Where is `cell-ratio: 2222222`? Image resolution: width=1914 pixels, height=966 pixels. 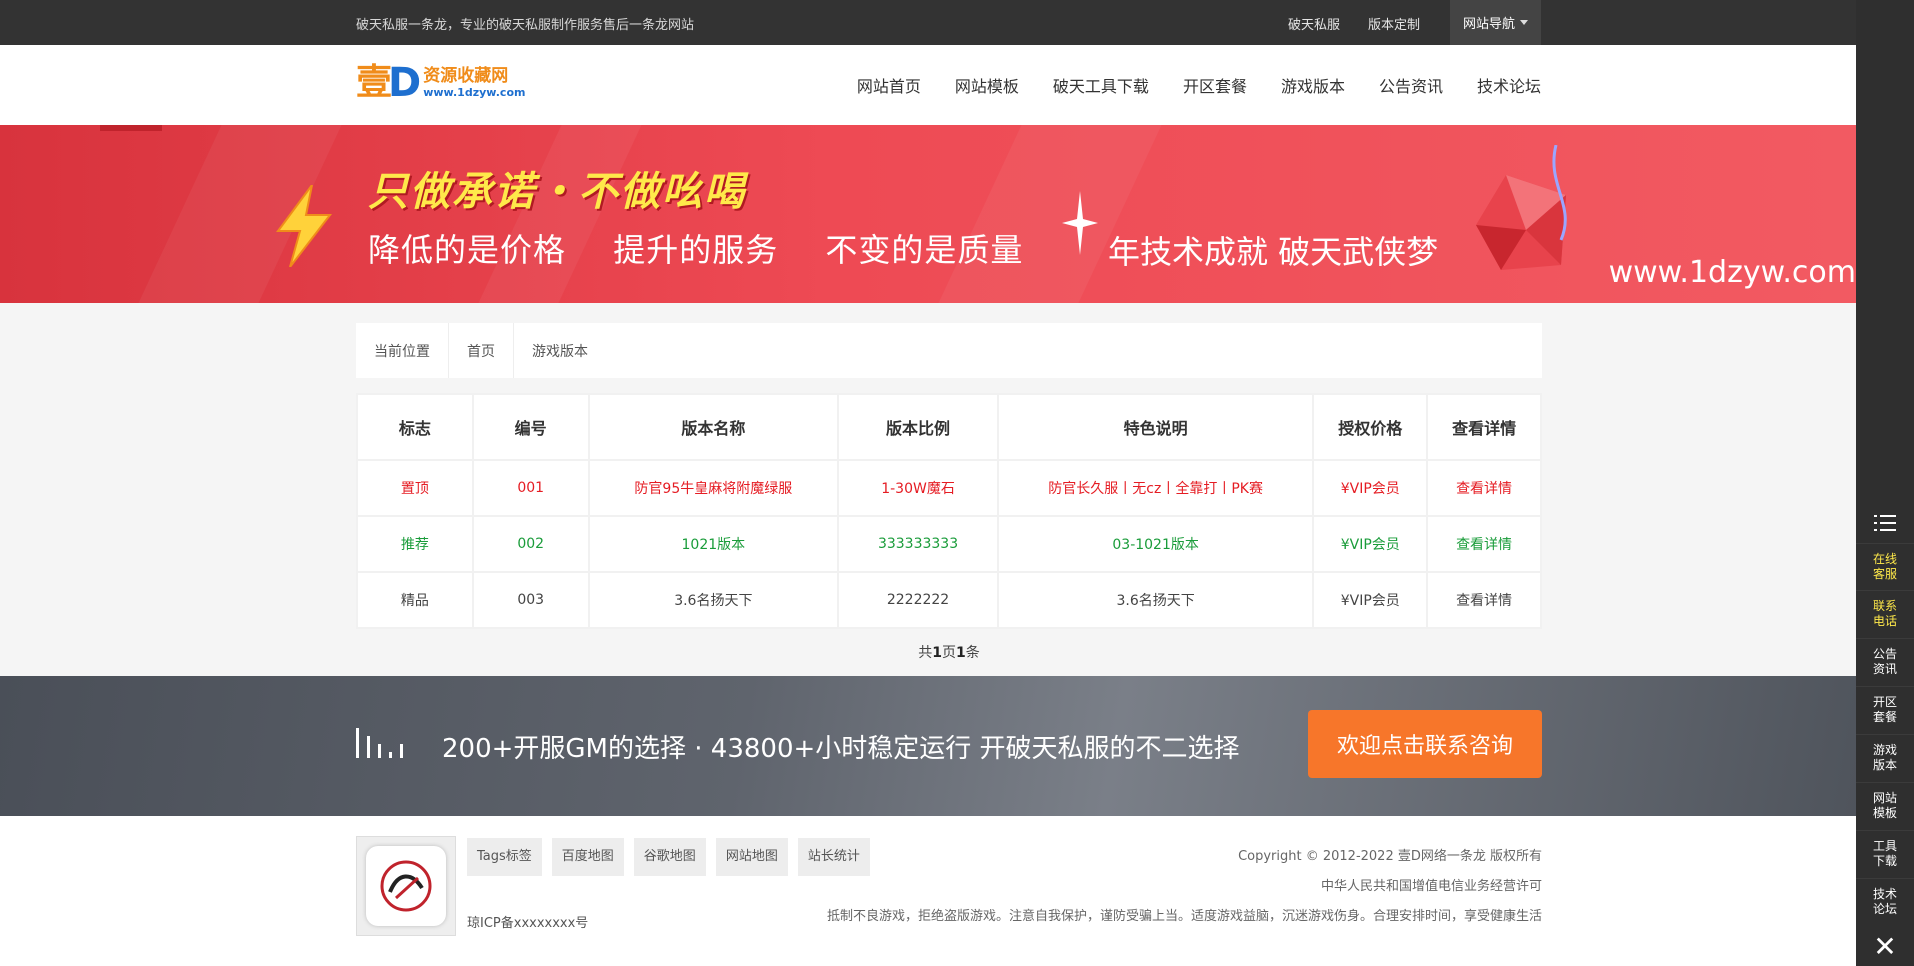
cell-ratio: 2222222 is located at coordinates (918, 600).